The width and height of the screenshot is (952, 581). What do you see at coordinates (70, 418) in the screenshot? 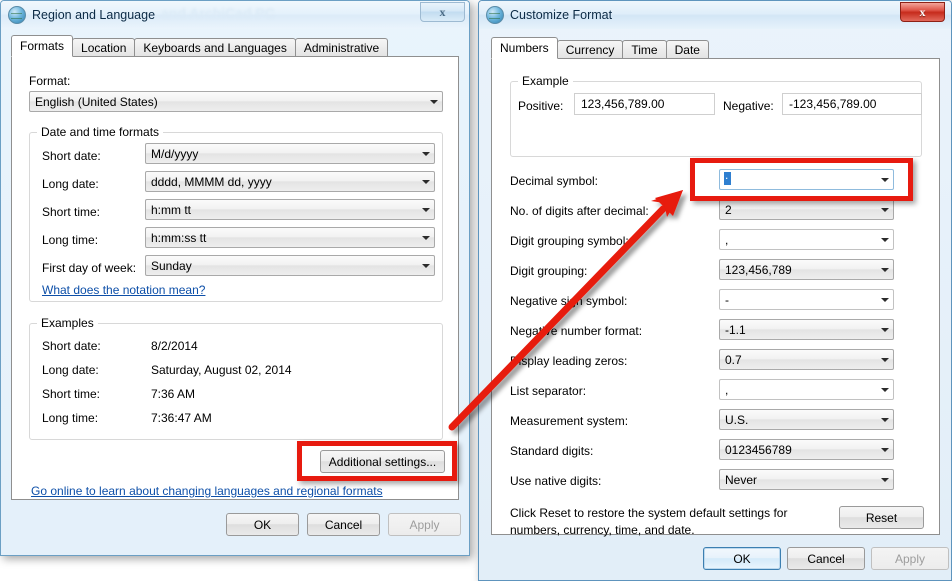
I see `example-long-time-label: Long time:` at bounding box center [70, 418].